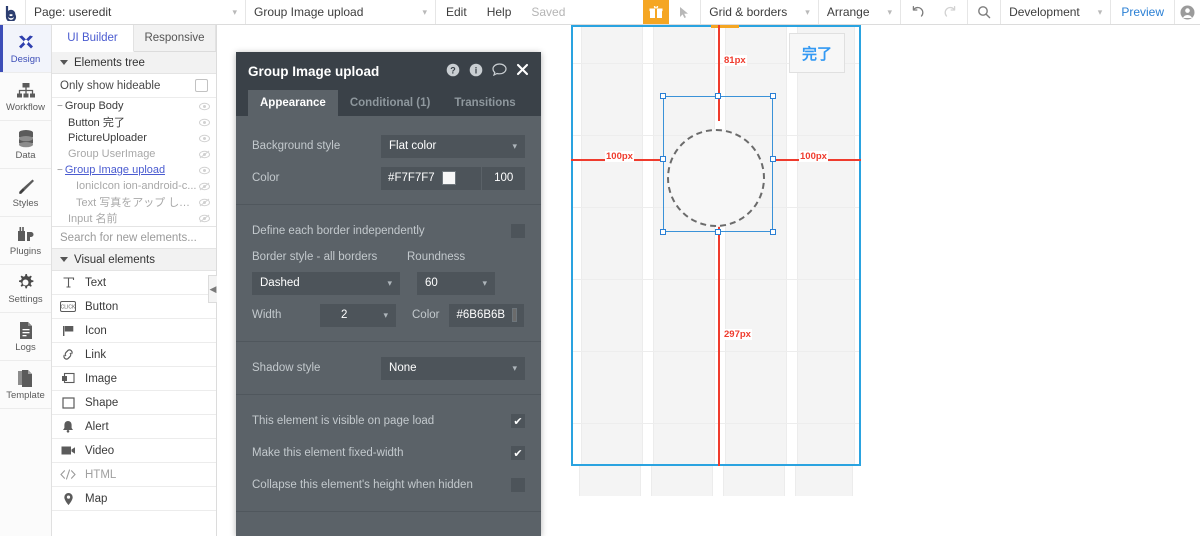 The image size is (1200, 536). Describe the element at coordinates (25, 145) in the screenshot. I see `sidebar-item-data: Data` at that location.